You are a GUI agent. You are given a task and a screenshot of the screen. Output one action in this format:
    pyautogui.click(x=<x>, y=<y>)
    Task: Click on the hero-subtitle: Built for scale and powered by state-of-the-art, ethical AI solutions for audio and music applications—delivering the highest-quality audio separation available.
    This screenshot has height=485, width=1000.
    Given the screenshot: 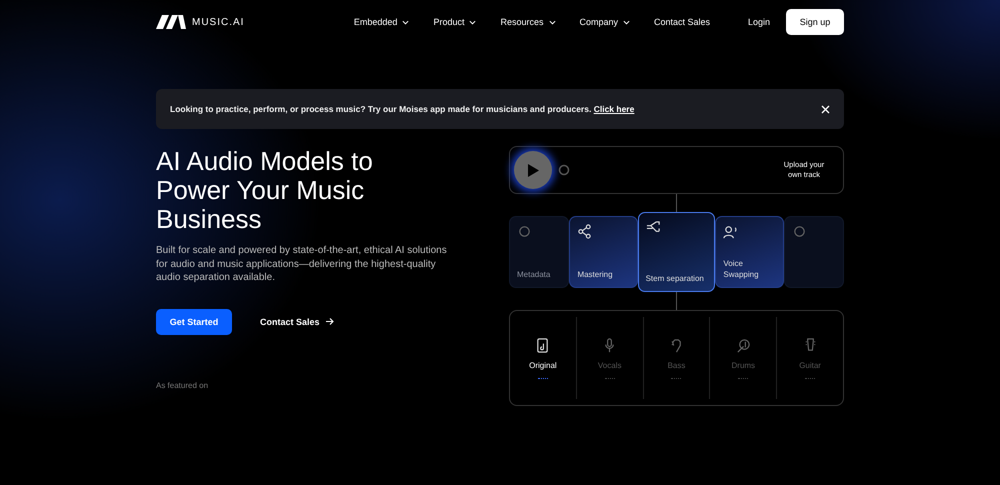 What is the action you would take?
    pyautogui.click(x=302, y=264)
    